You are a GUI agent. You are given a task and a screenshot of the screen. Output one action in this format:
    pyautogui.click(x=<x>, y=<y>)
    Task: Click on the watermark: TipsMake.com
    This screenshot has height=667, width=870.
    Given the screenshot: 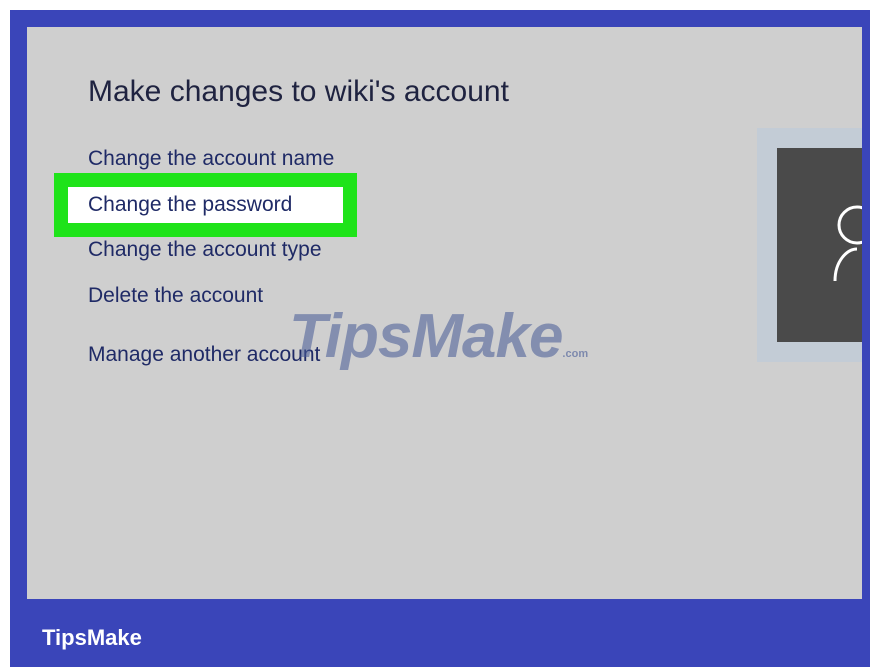 What is the action you would take?
    pyautogui.click(x=438, y=336)
    